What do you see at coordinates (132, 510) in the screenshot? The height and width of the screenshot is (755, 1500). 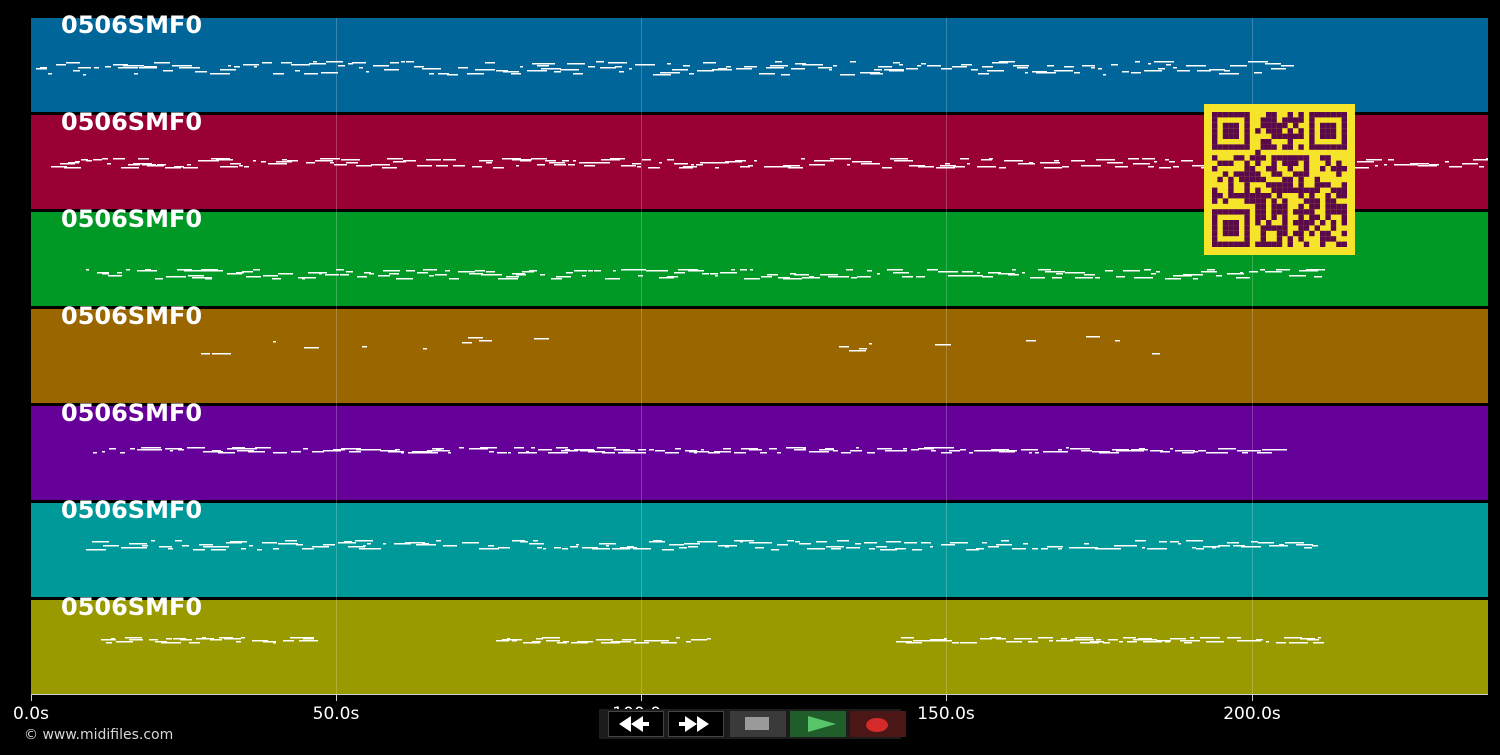 I see `track-name: 0506SMF0` at bounding box center [132, 510].